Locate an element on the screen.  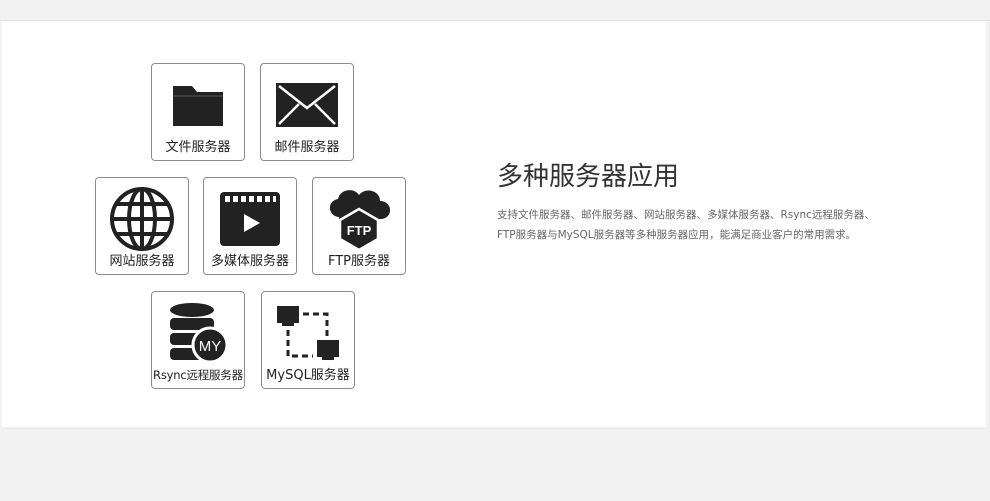
rsync-server-label: Rsync远程服务器 is located at coordinates (198, 375).